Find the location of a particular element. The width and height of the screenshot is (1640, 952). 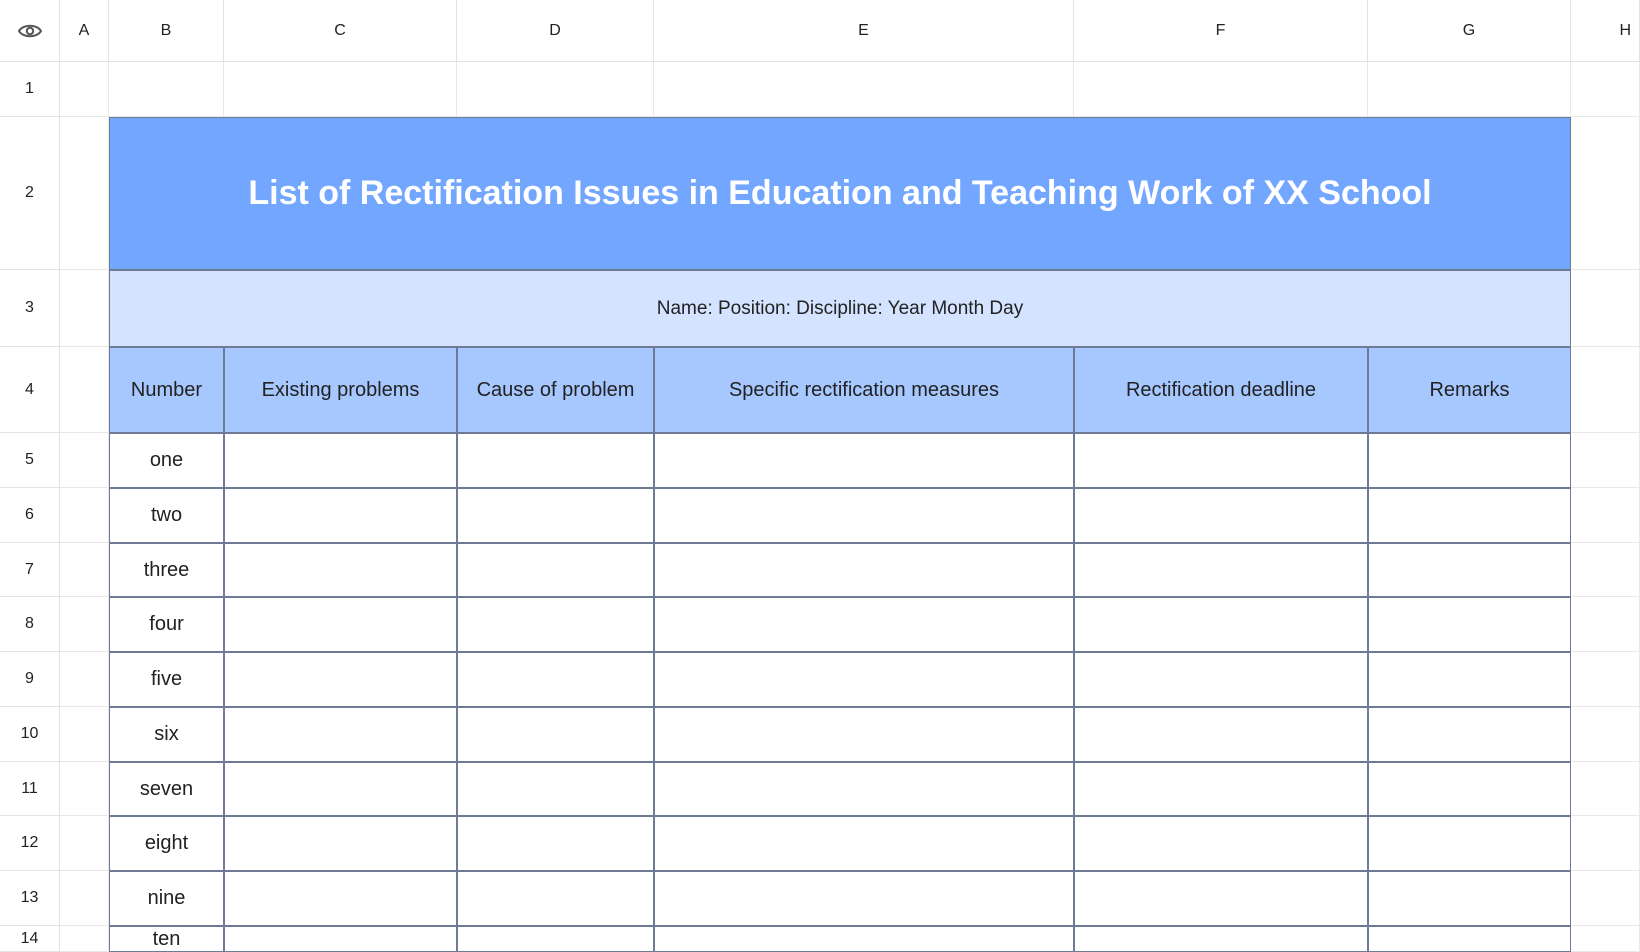

cell-a2 is located at coordinates (84, 193).